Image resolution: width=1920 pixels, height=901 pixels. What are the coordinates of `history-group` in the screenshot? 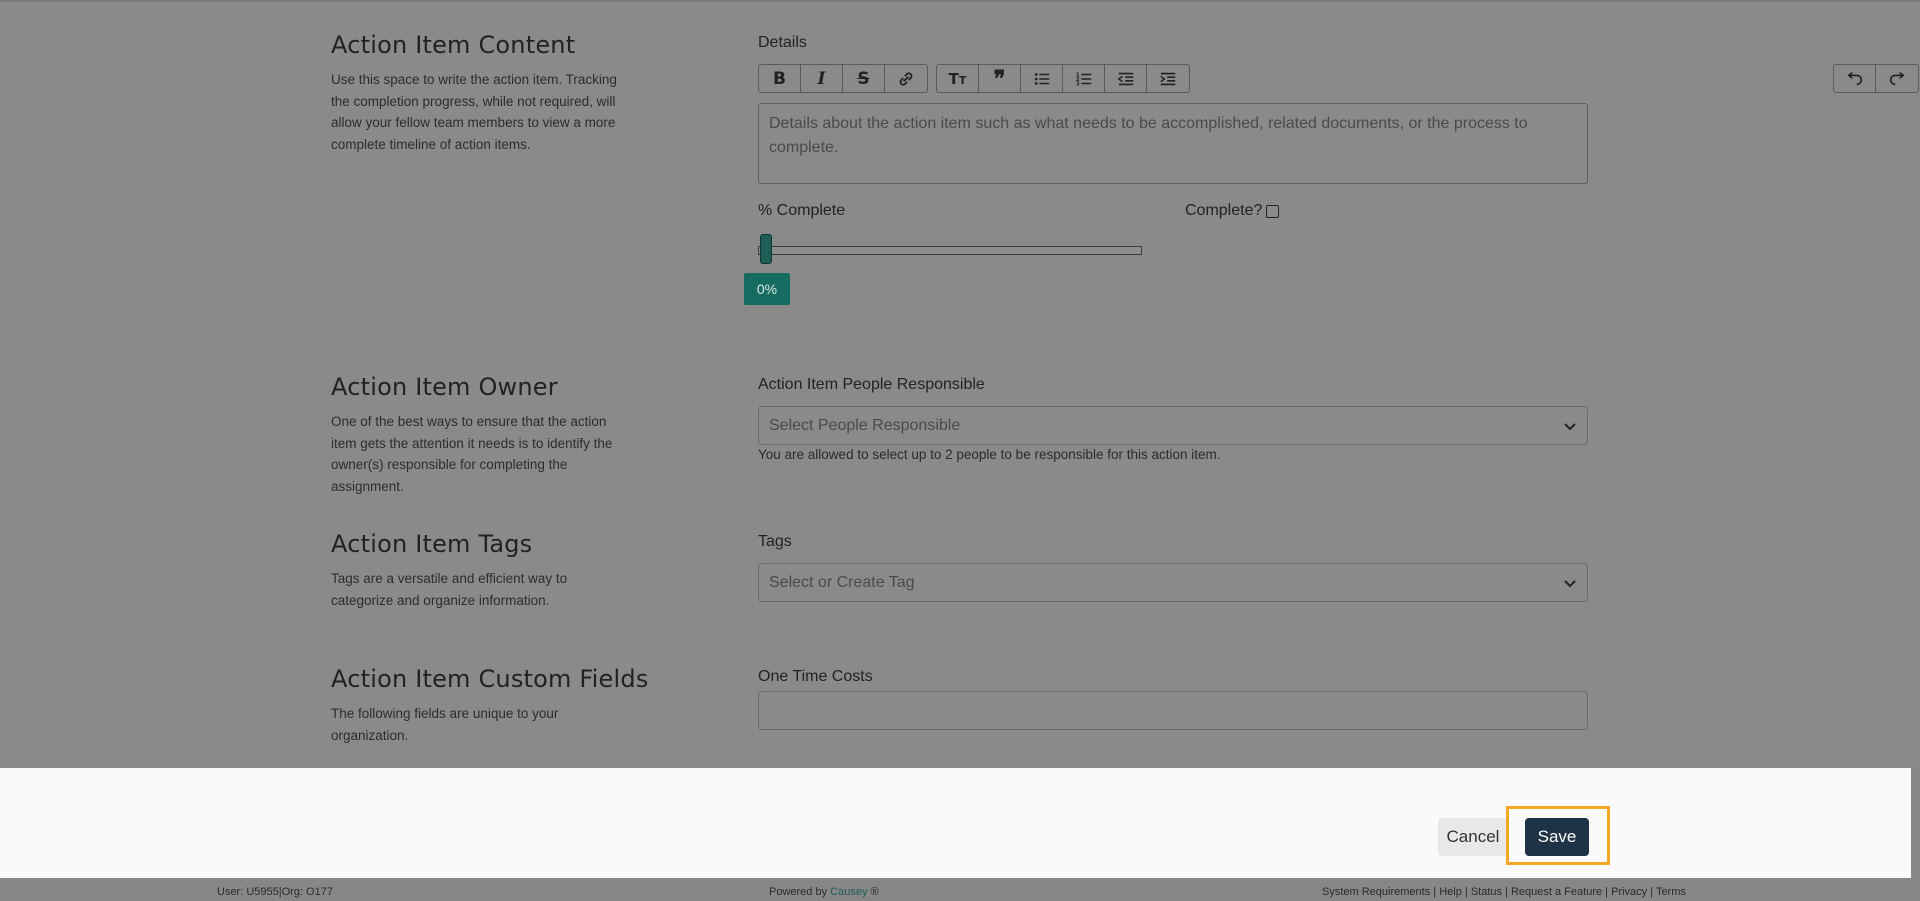 It's located at (1876, 78).